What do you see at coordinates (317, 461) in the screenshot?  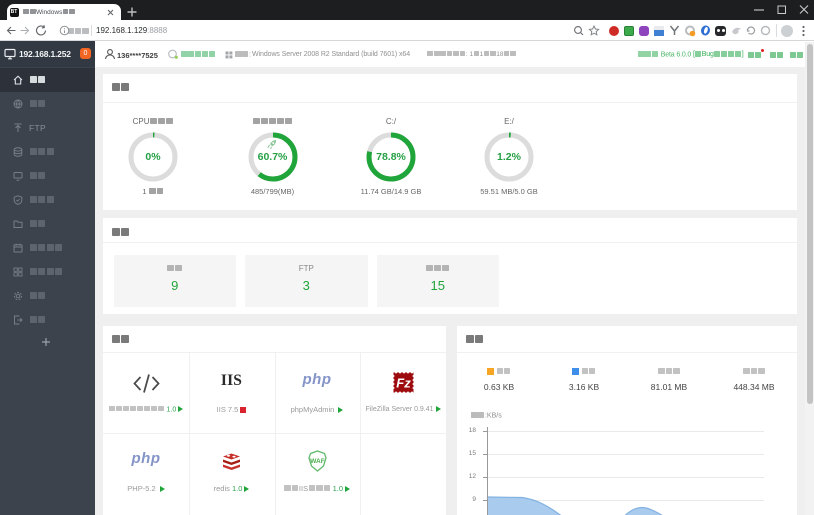 I see `svg-text: WAF` at bounding box center [317, 461].